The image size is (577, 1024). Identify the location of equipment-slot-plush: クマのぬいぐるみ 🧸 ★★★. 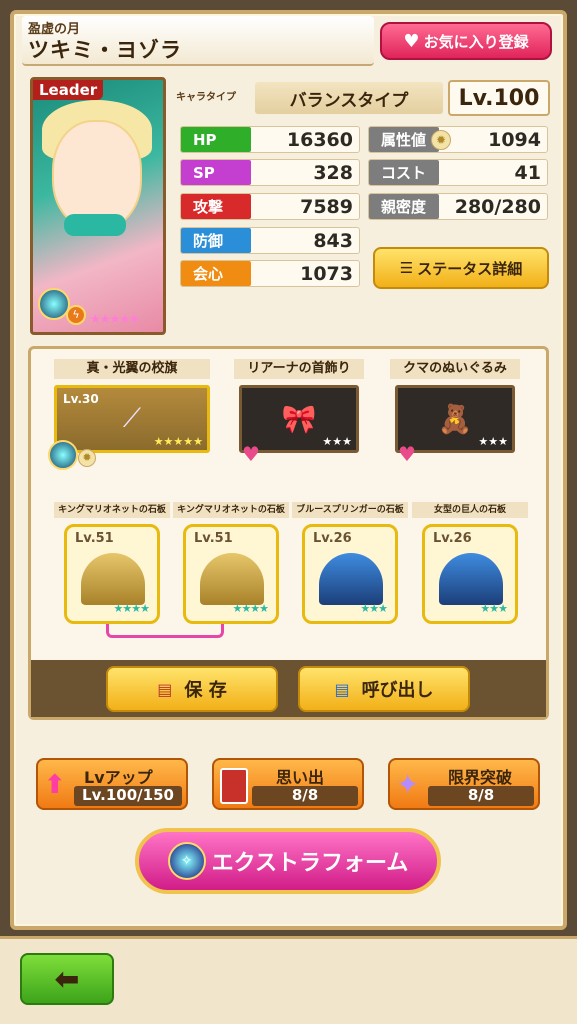
(455, 406).